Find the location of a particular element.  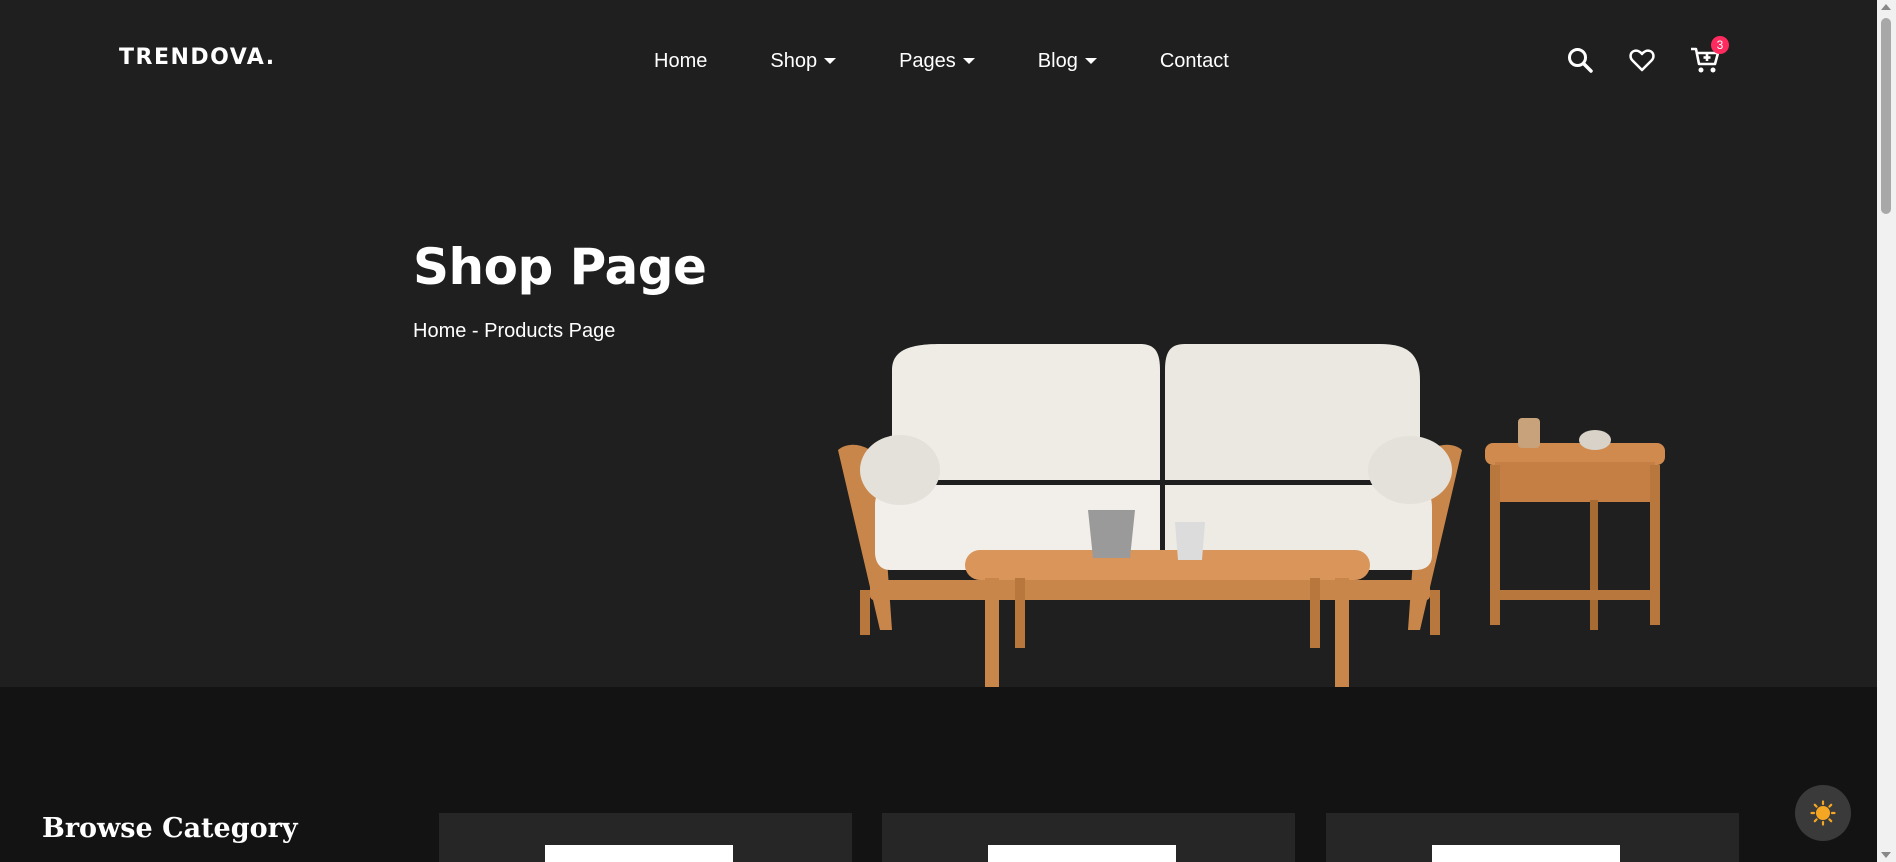

main-nav: Home Shop Pages Blog Contact is located at coordinates (973, 61).